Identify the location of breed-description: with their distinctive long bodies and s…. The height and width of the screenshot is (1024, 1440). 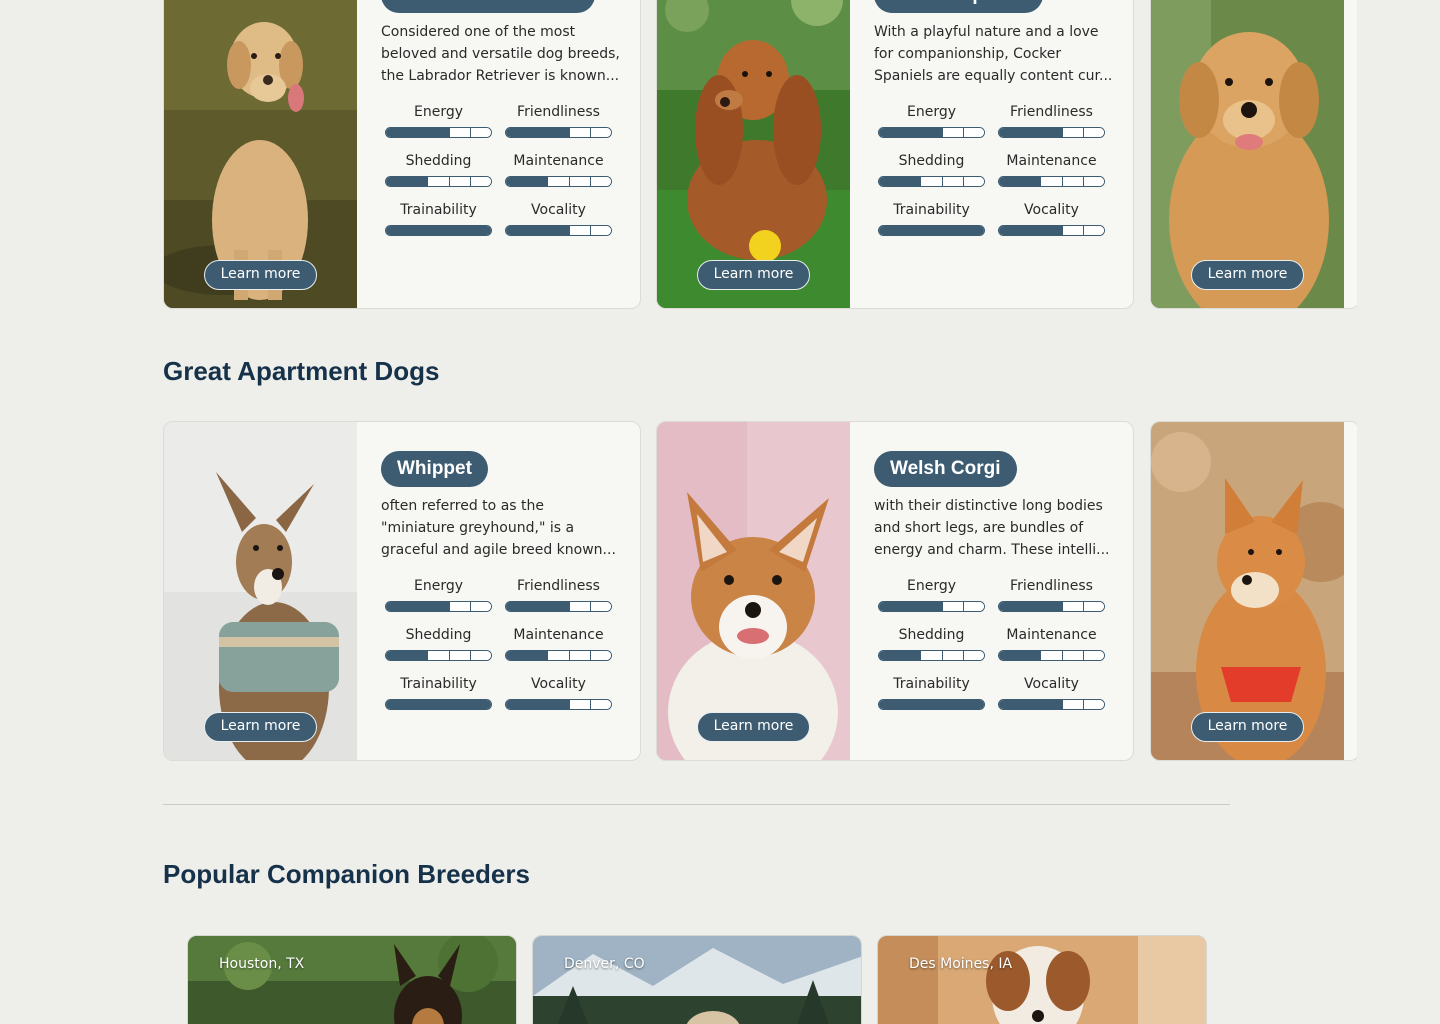
(992, 528).